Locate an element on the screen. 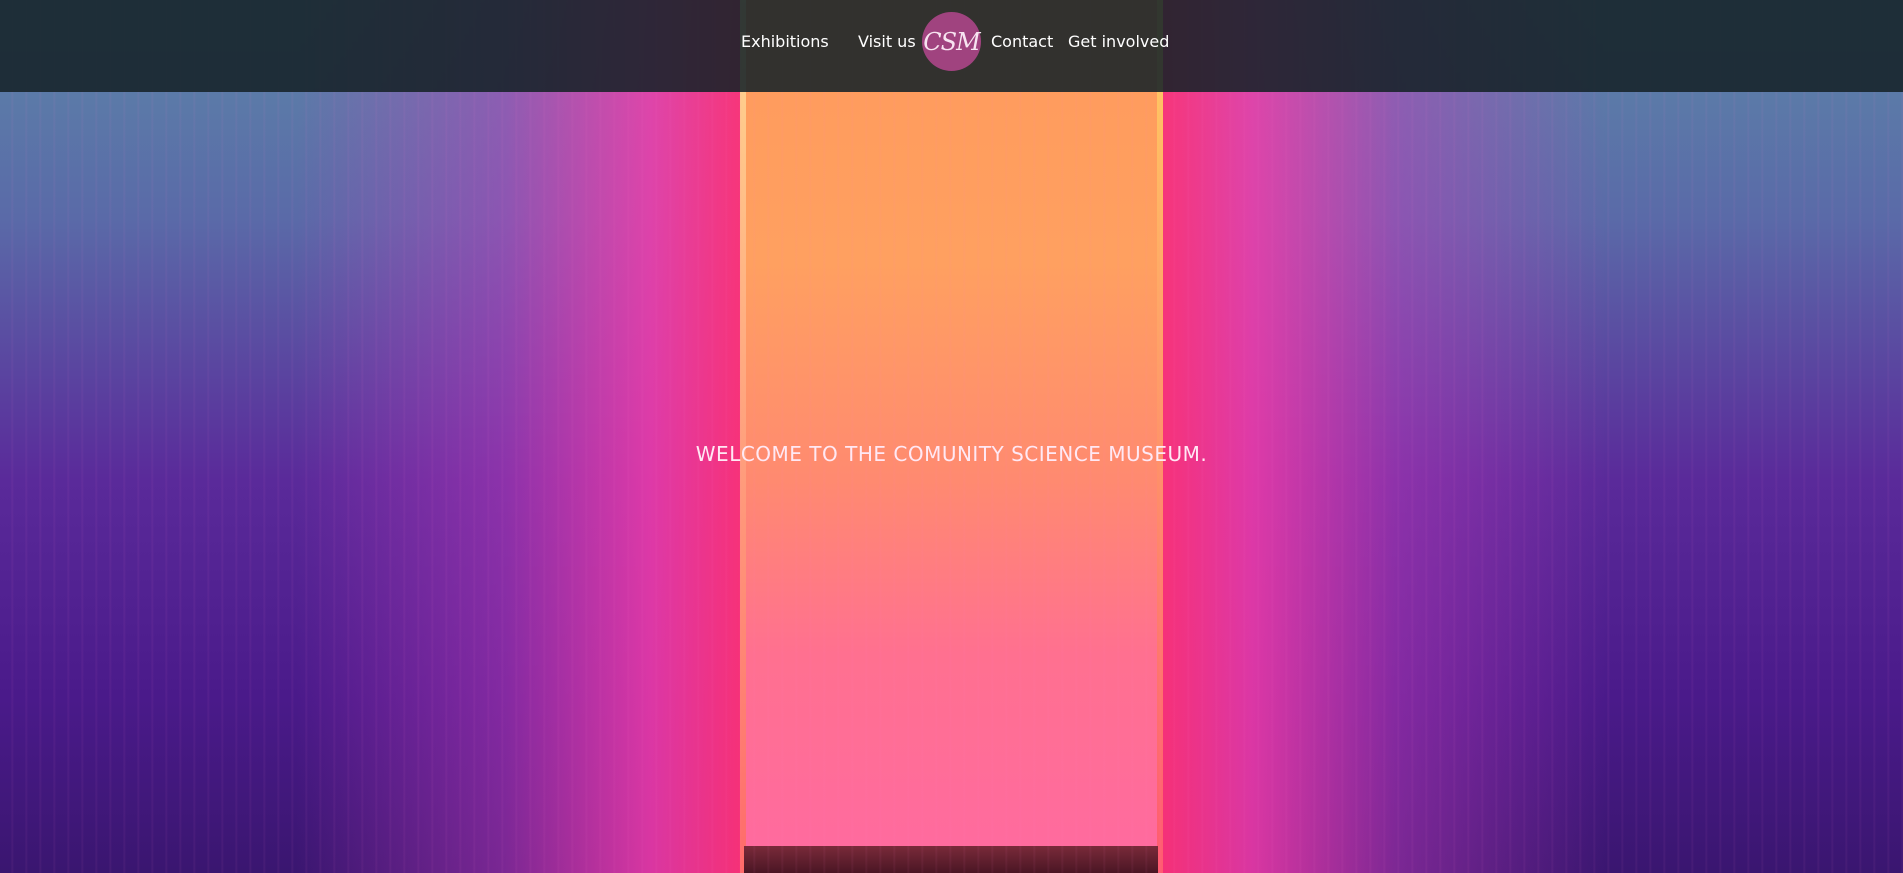 This screenshot has height=873, width=1903. nav-link-contact: Contact is located at coordinates (1022, 42).